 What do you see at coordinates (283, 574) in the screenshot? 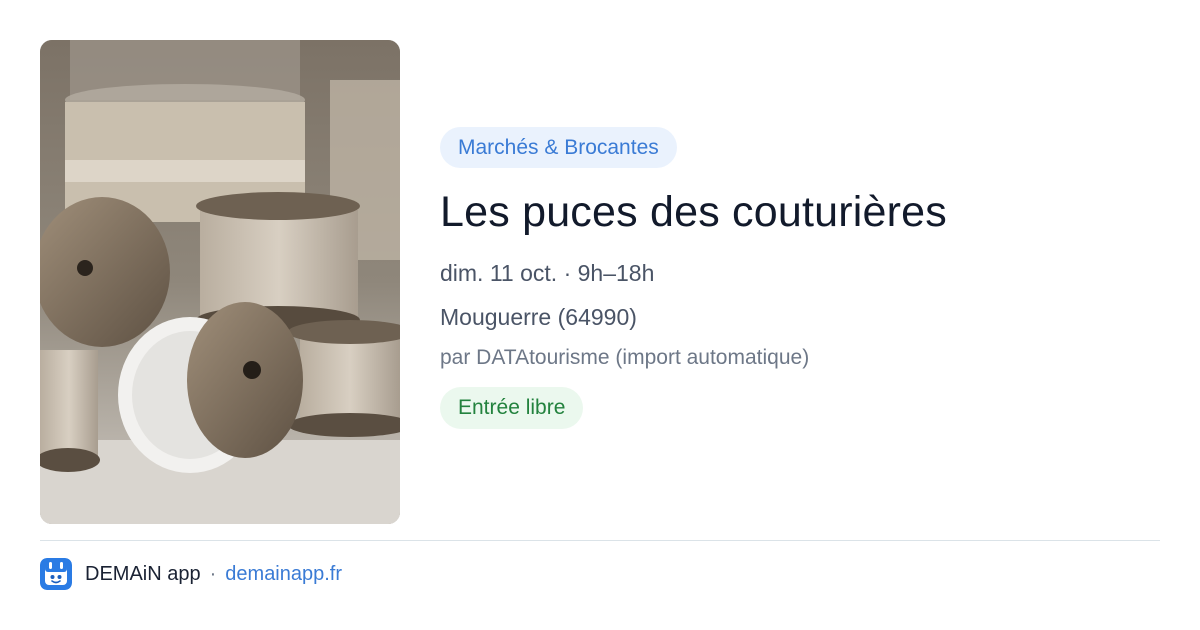
I see `site-link: demainapp.fr` at bounding box center [283, 574].